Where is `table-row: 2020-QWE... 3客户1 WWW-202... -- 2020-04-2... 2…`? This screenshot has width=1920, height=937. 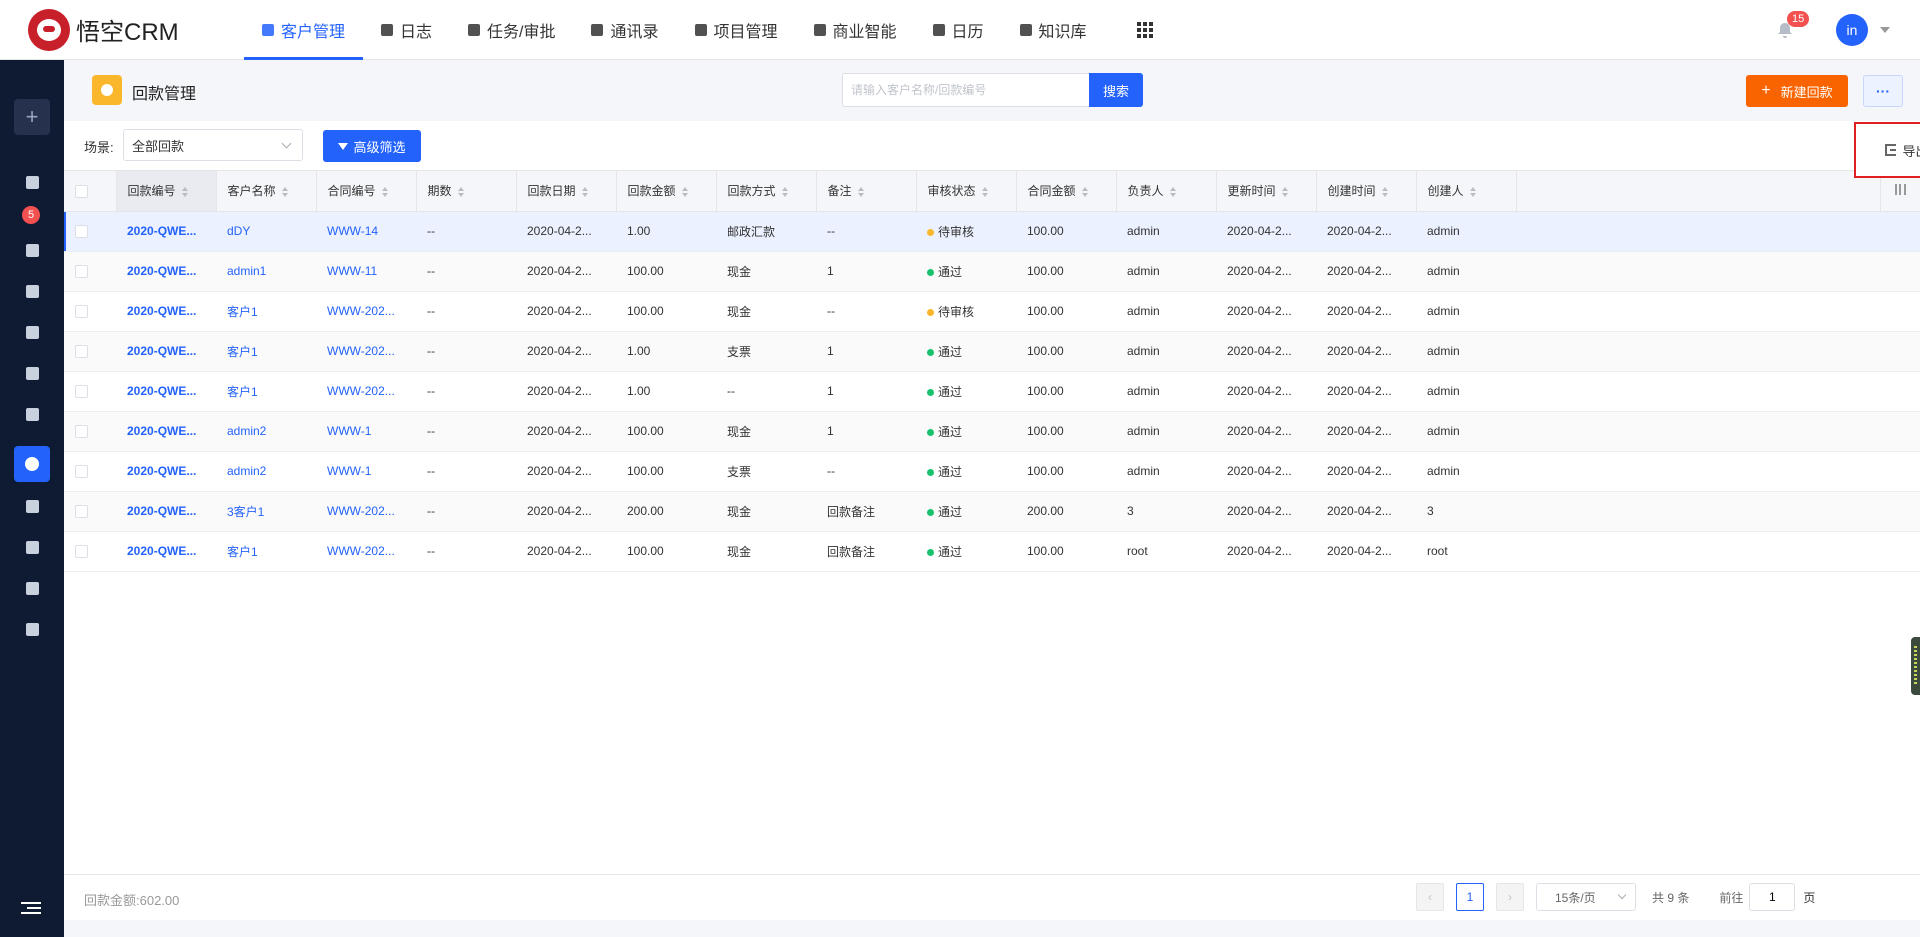
table-row: 2020-QWE... 3客户1 WWW-202... -- 2020-04-2... 2… is located at coordinates (992, 511).